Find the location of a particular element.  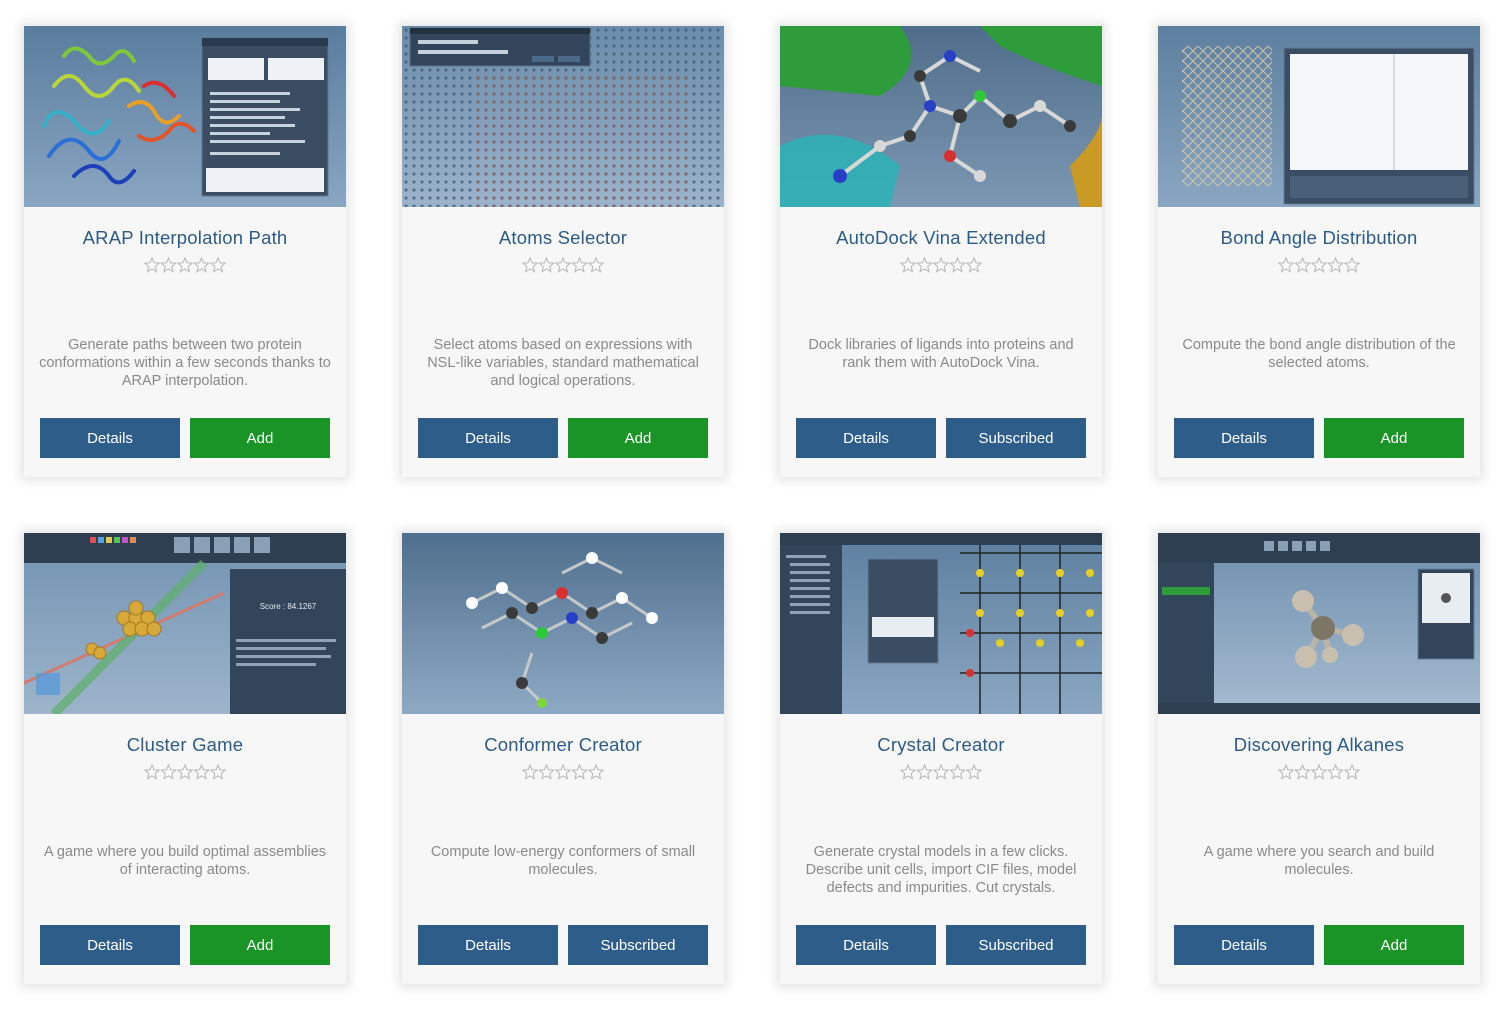

conformers-illustration is located at coordinates (562, 630).